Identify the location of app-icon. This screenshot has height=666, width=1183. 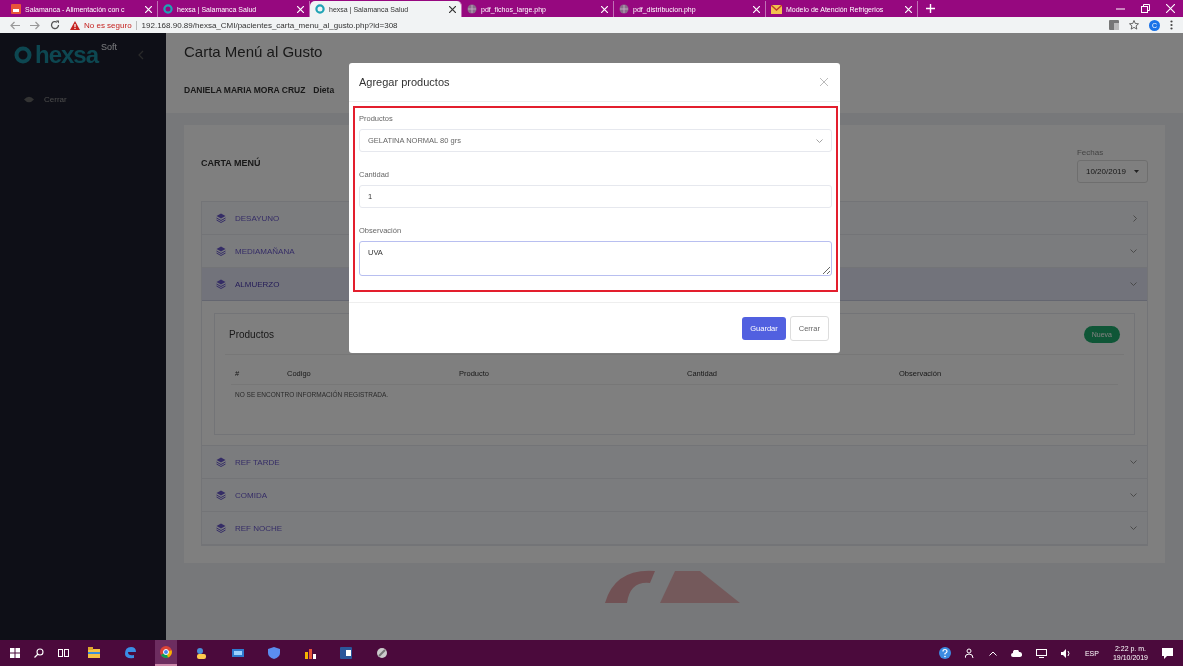
(16, 9).